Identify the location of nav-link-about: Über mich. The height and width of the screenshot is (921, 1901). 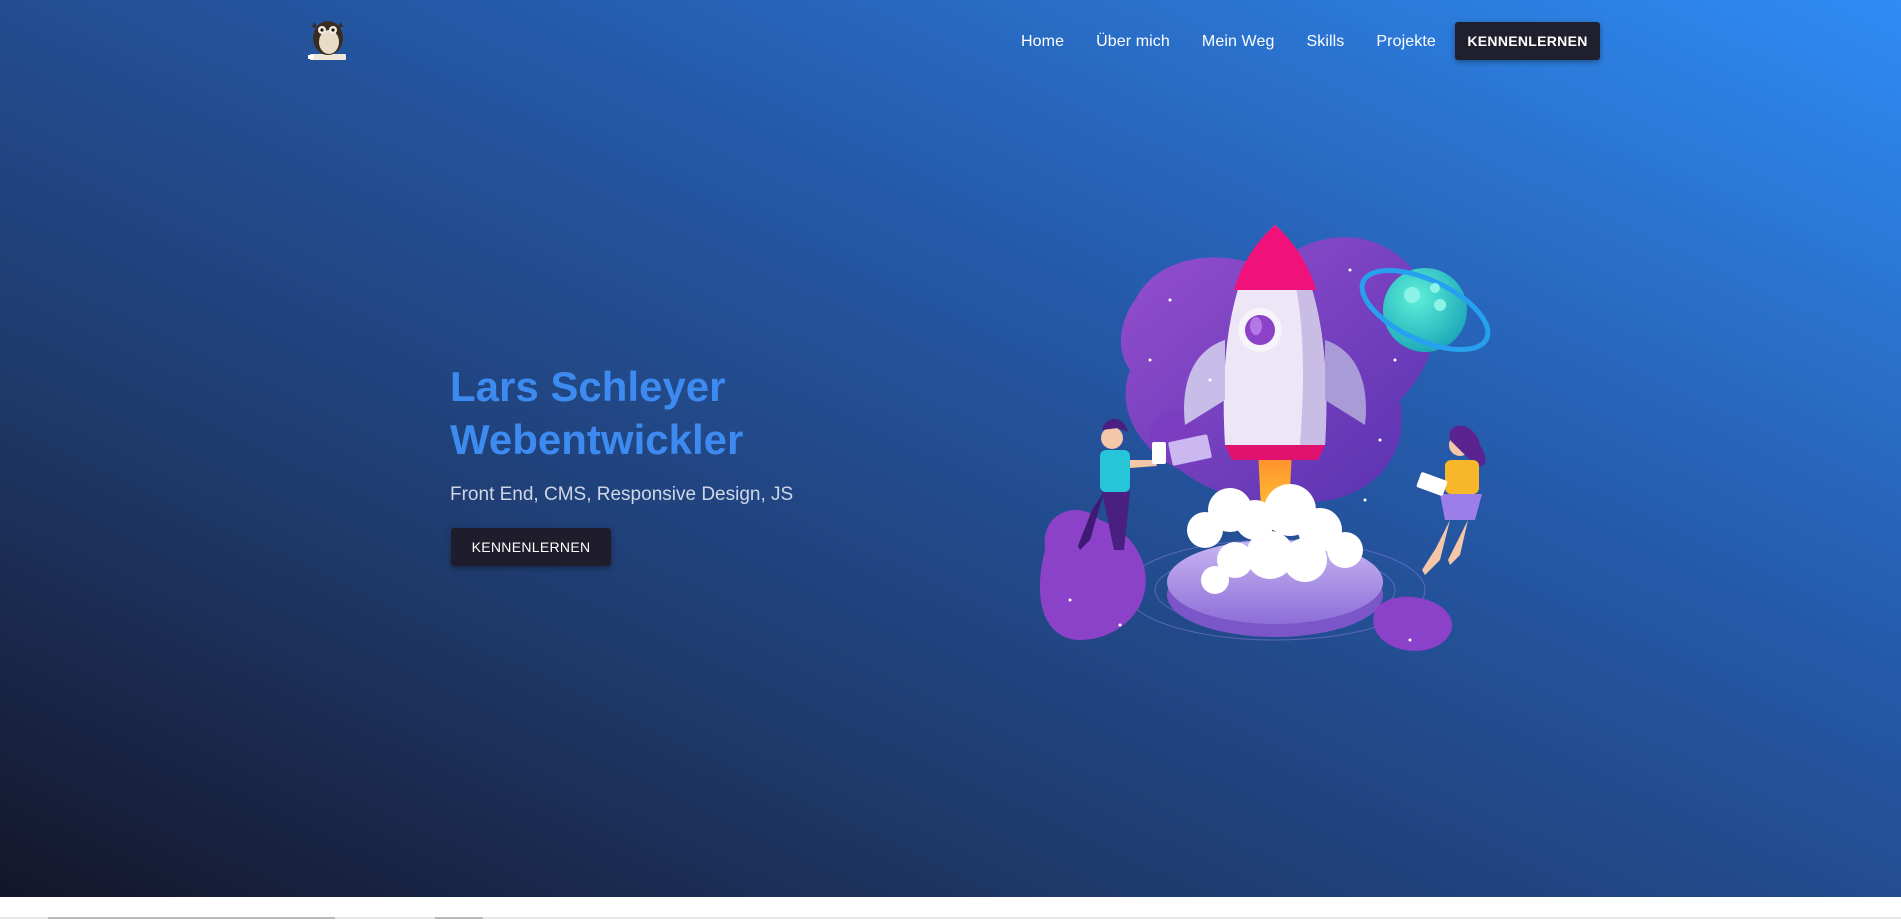
(1133, 42).